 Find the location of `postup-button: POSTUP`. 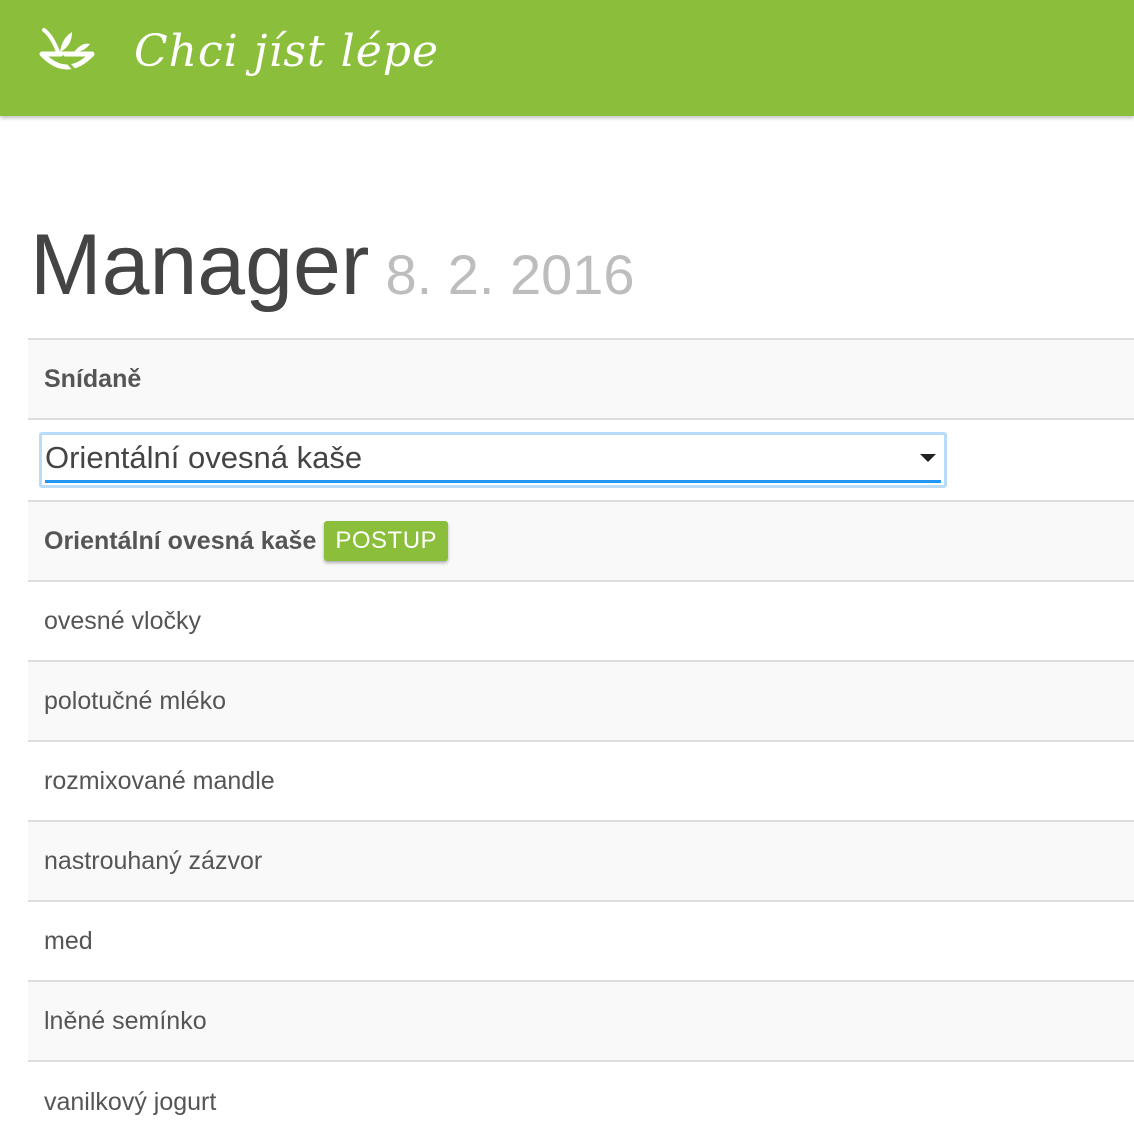

postup-button: POSTUP is located at coordinates (386, 541).